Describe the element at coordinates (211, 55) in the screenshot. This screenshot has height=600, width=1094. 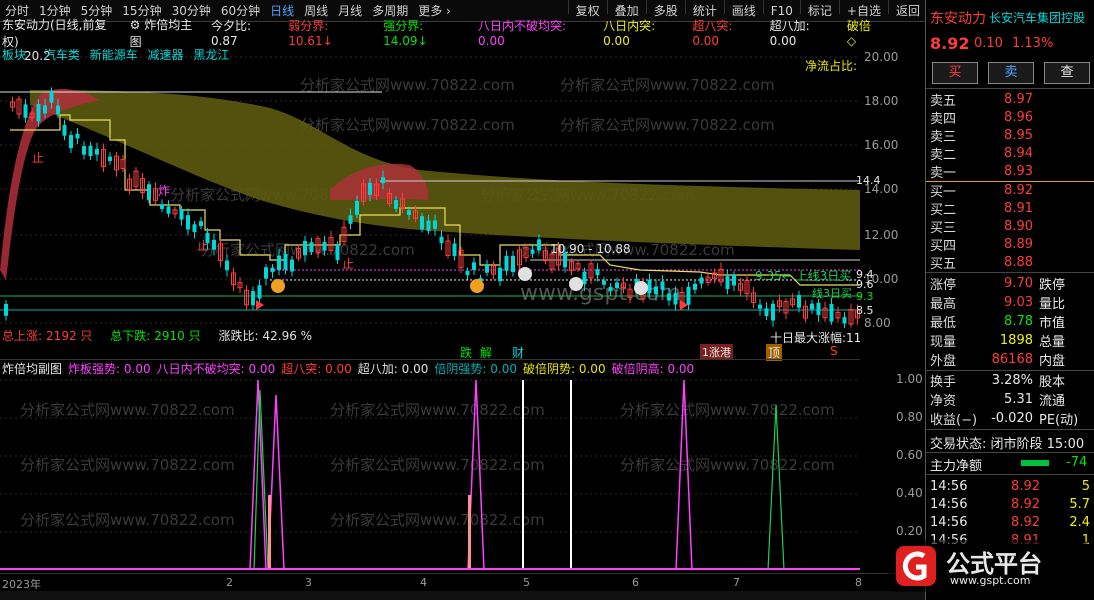
I see `sector-tag: 黑龙江` at that location.